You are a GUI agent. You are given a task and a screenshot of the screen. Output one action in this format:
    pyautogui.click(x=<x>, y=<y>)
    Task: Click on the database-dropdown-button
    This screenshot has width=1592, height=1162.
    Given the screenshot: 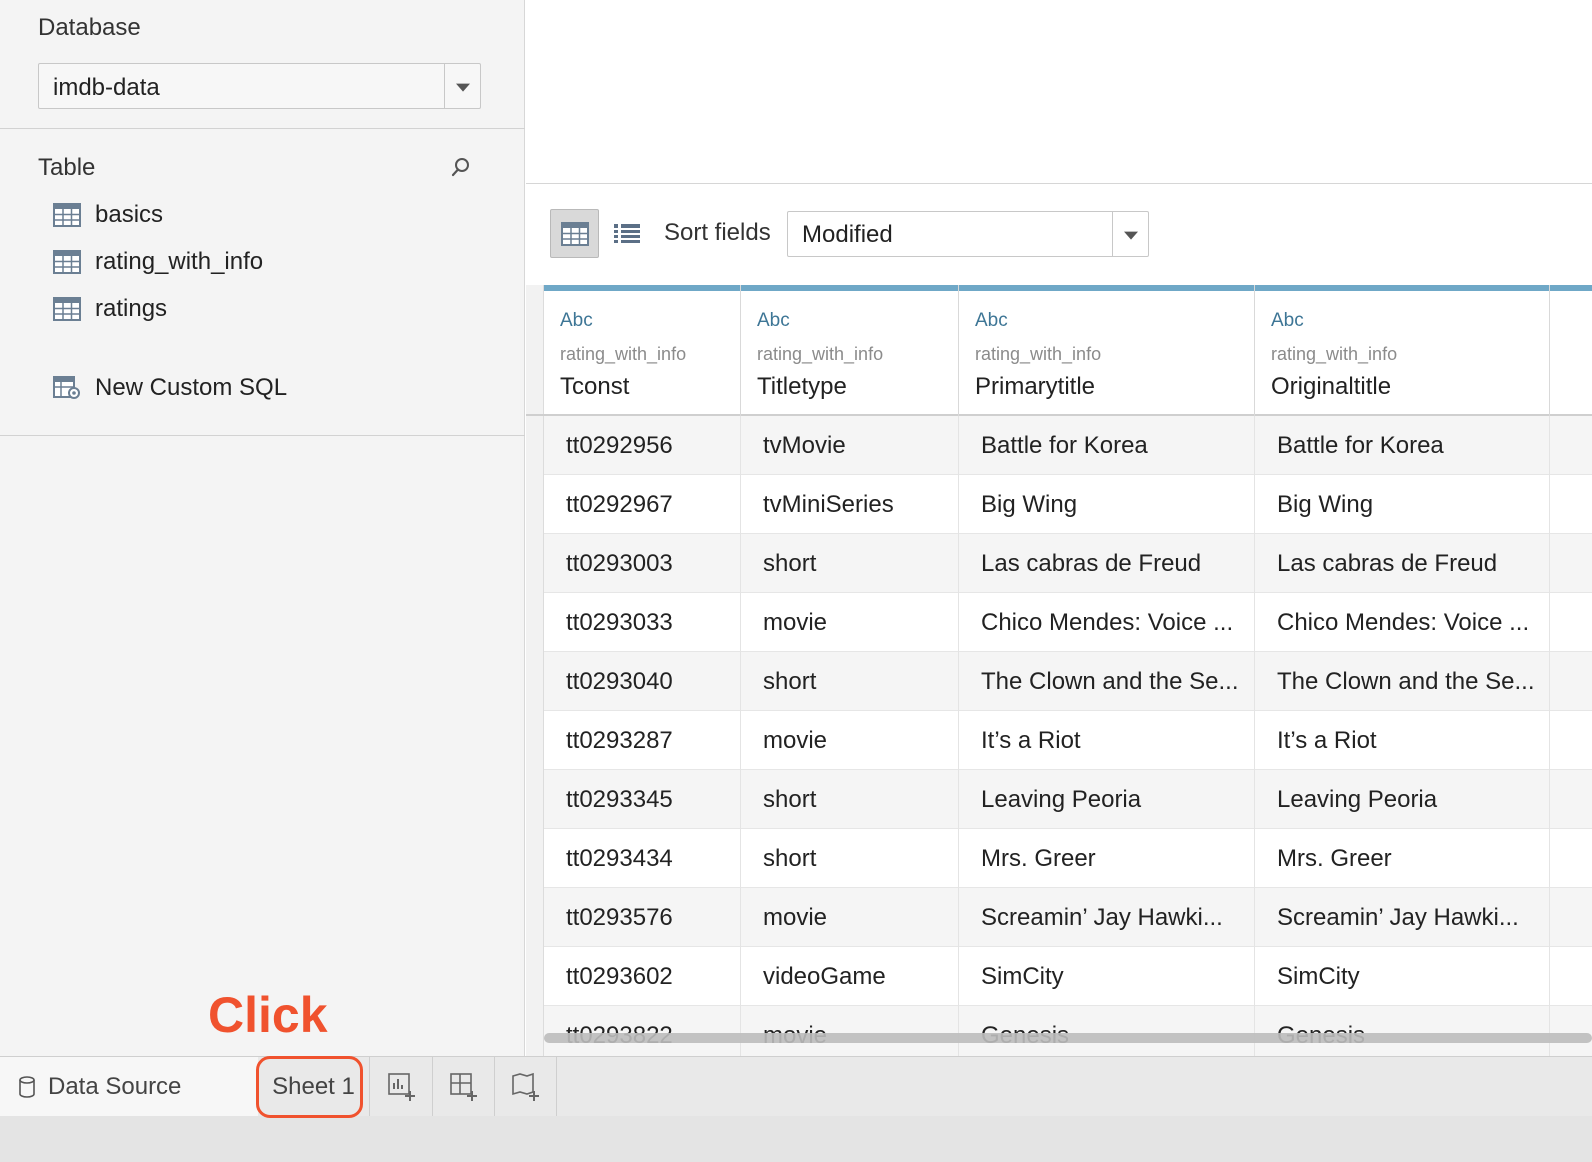 What is the action you would take?
    pyautogui.click(x=462, y=86)
    